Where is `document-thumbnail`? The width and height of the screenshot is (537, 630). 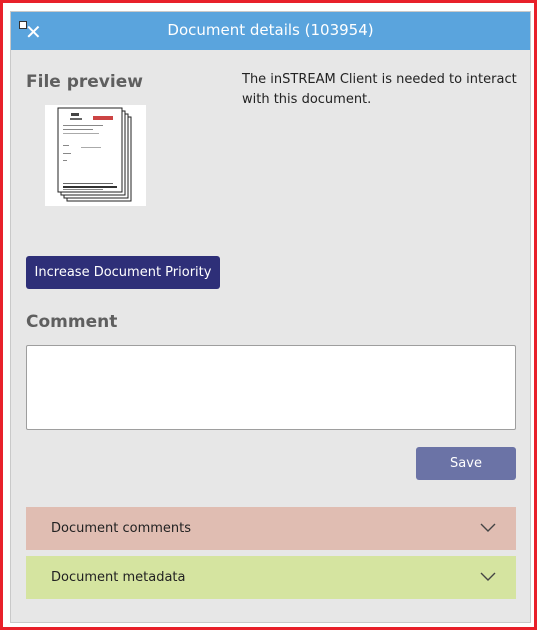
document-thumbnail is located at coordinates (95, 155).